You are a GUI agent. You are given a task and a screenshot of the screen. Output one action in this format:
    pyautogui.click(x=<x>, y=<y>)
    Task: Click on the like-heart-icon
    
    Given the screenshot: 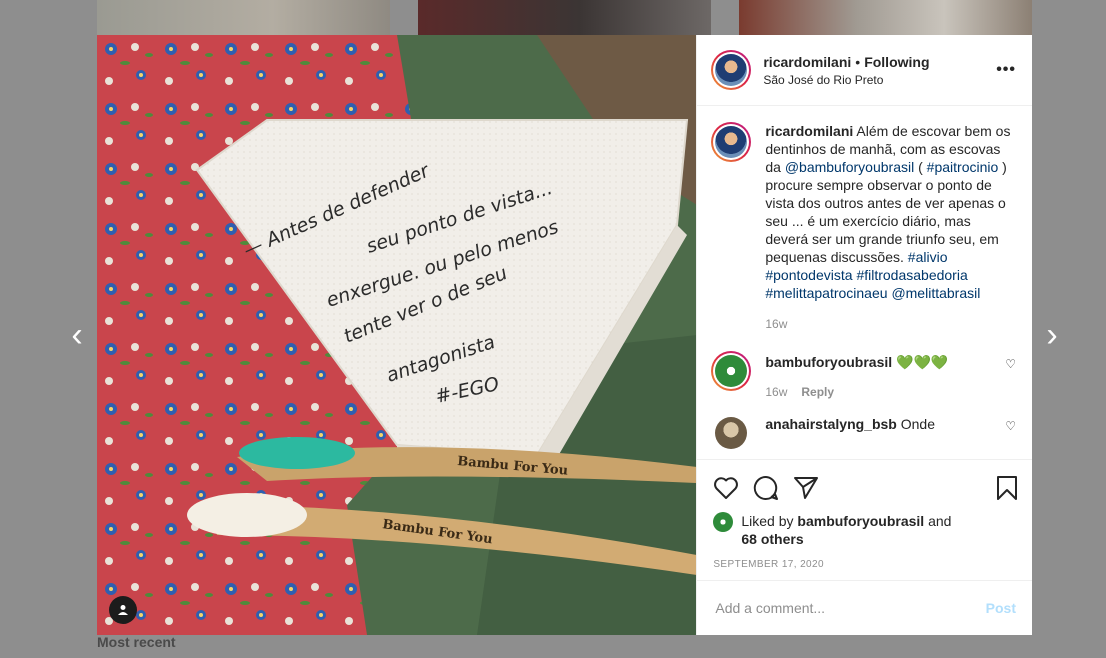 What is the action you would take?
    pyautogui.click(x=726, y=488)
    